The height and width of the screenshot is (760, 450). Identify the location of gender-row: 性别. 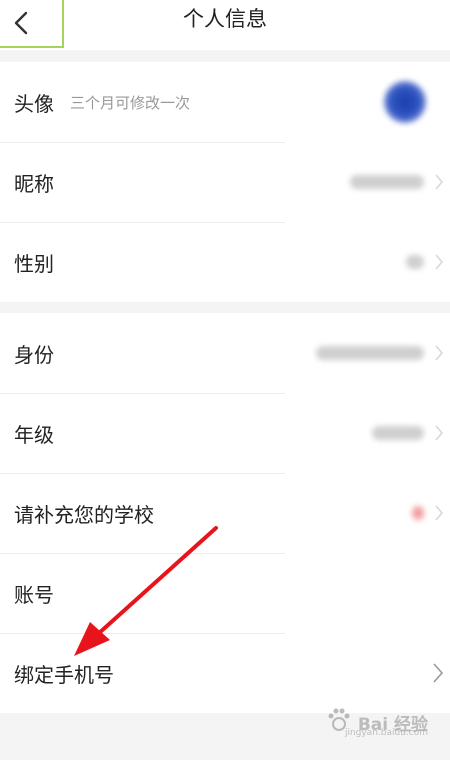
(225, 262).